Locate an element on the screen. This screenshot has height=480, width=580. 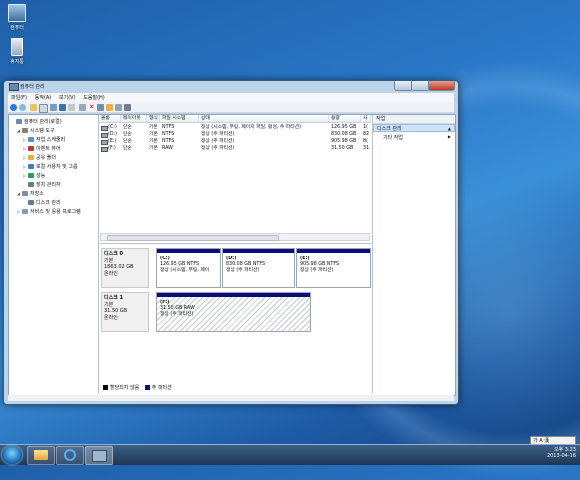
table-cell: 단순 is located at coordinates (127, 141).